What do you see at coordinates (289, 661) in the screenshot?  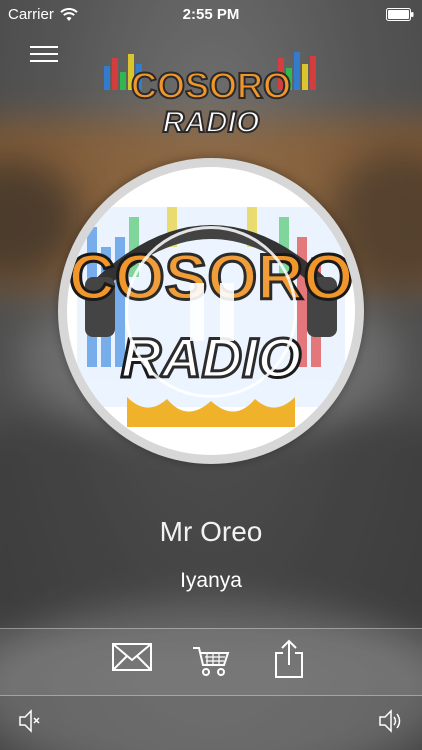 I see `share-icon` at bounding box center [289, 661].